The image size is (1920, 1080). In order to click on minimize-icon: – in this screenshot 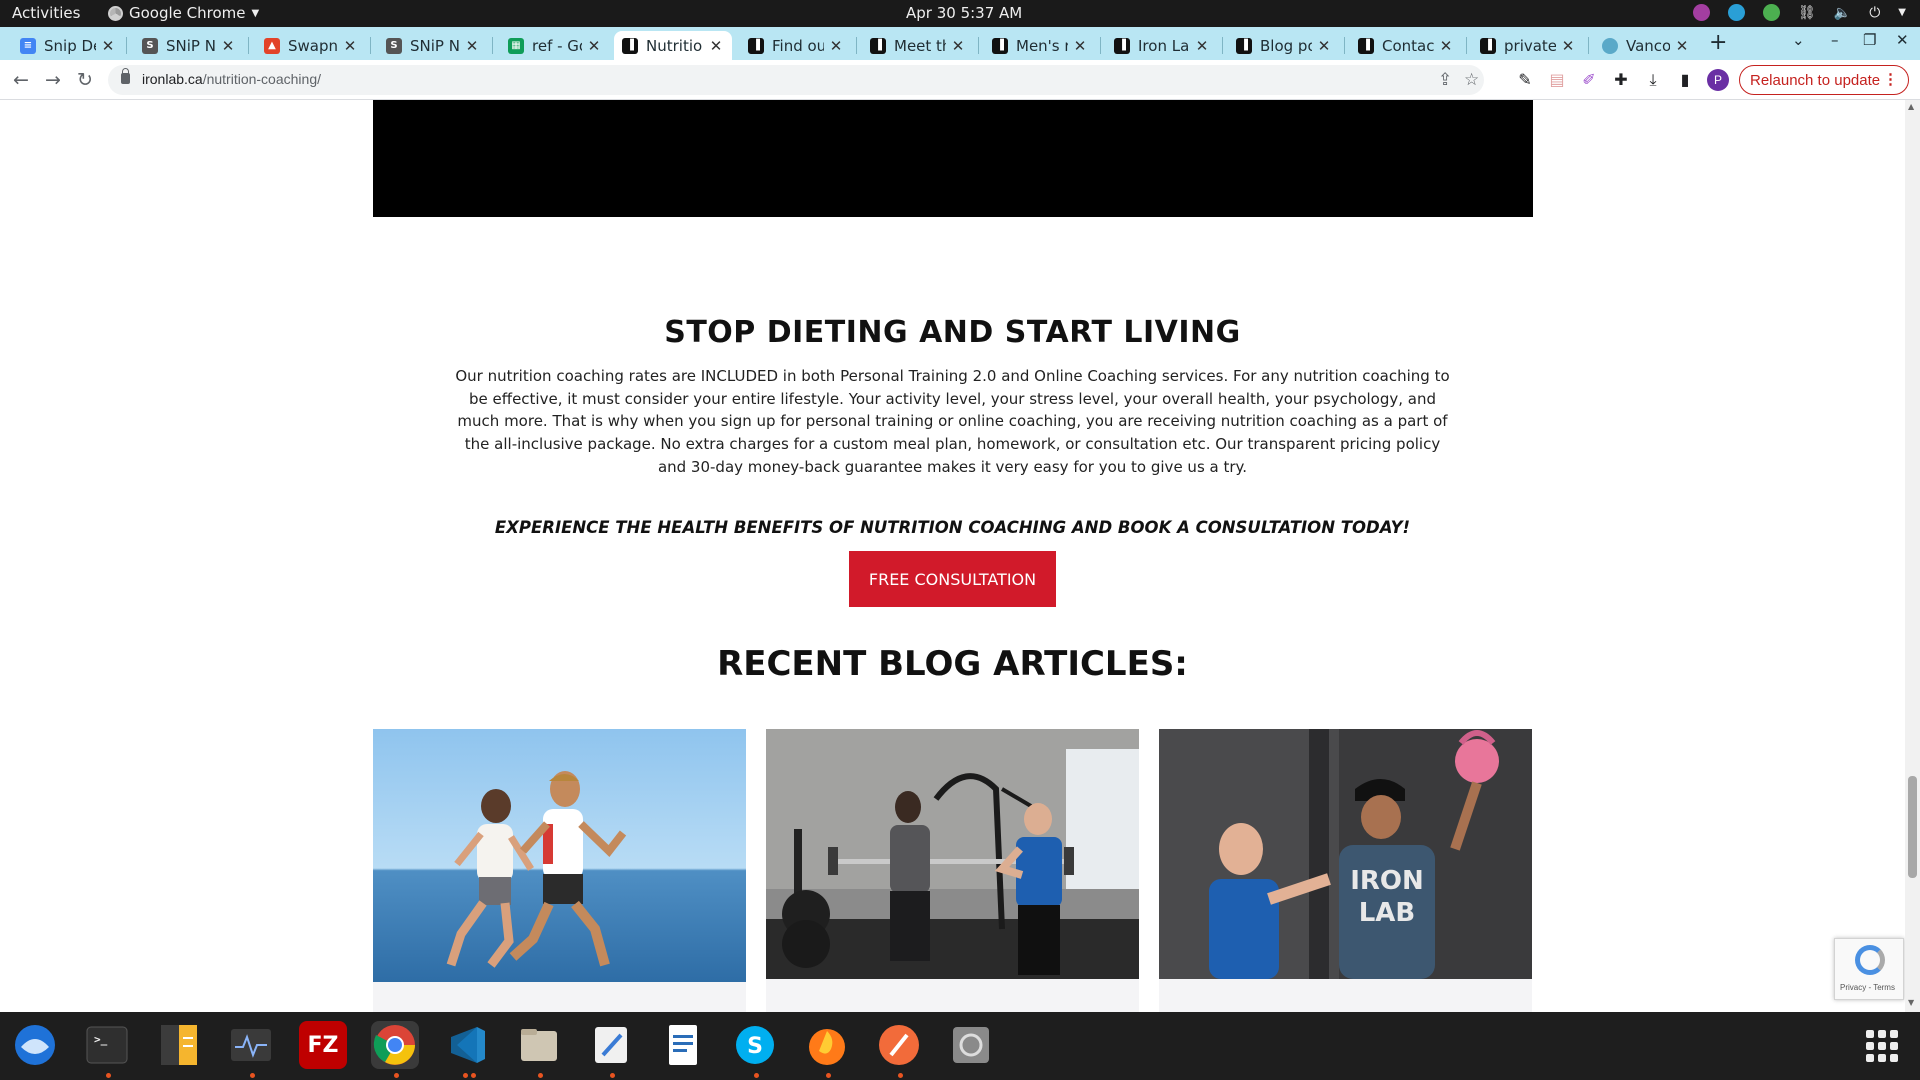, I will do `click(1835, 40)`.